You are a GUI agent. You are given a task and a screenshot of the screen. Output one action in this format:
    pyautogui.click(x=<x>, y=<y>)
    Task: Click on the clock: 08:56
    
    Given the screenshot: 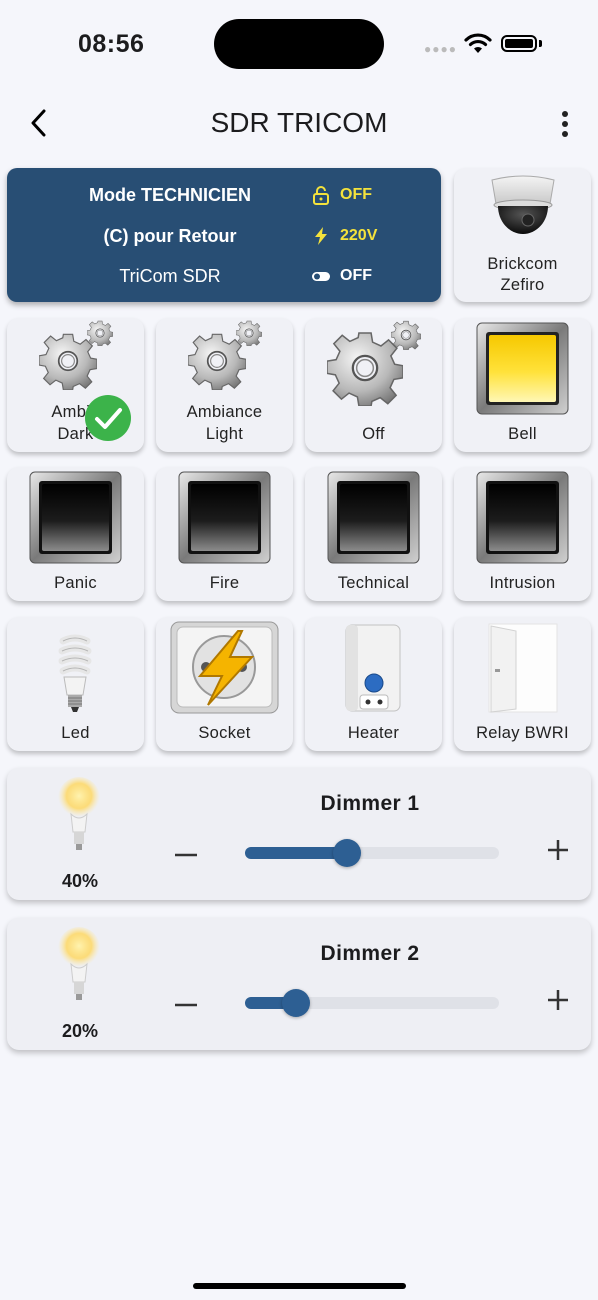 What is the action you would take?
    pyautogui.click(x=111, y=44)
    